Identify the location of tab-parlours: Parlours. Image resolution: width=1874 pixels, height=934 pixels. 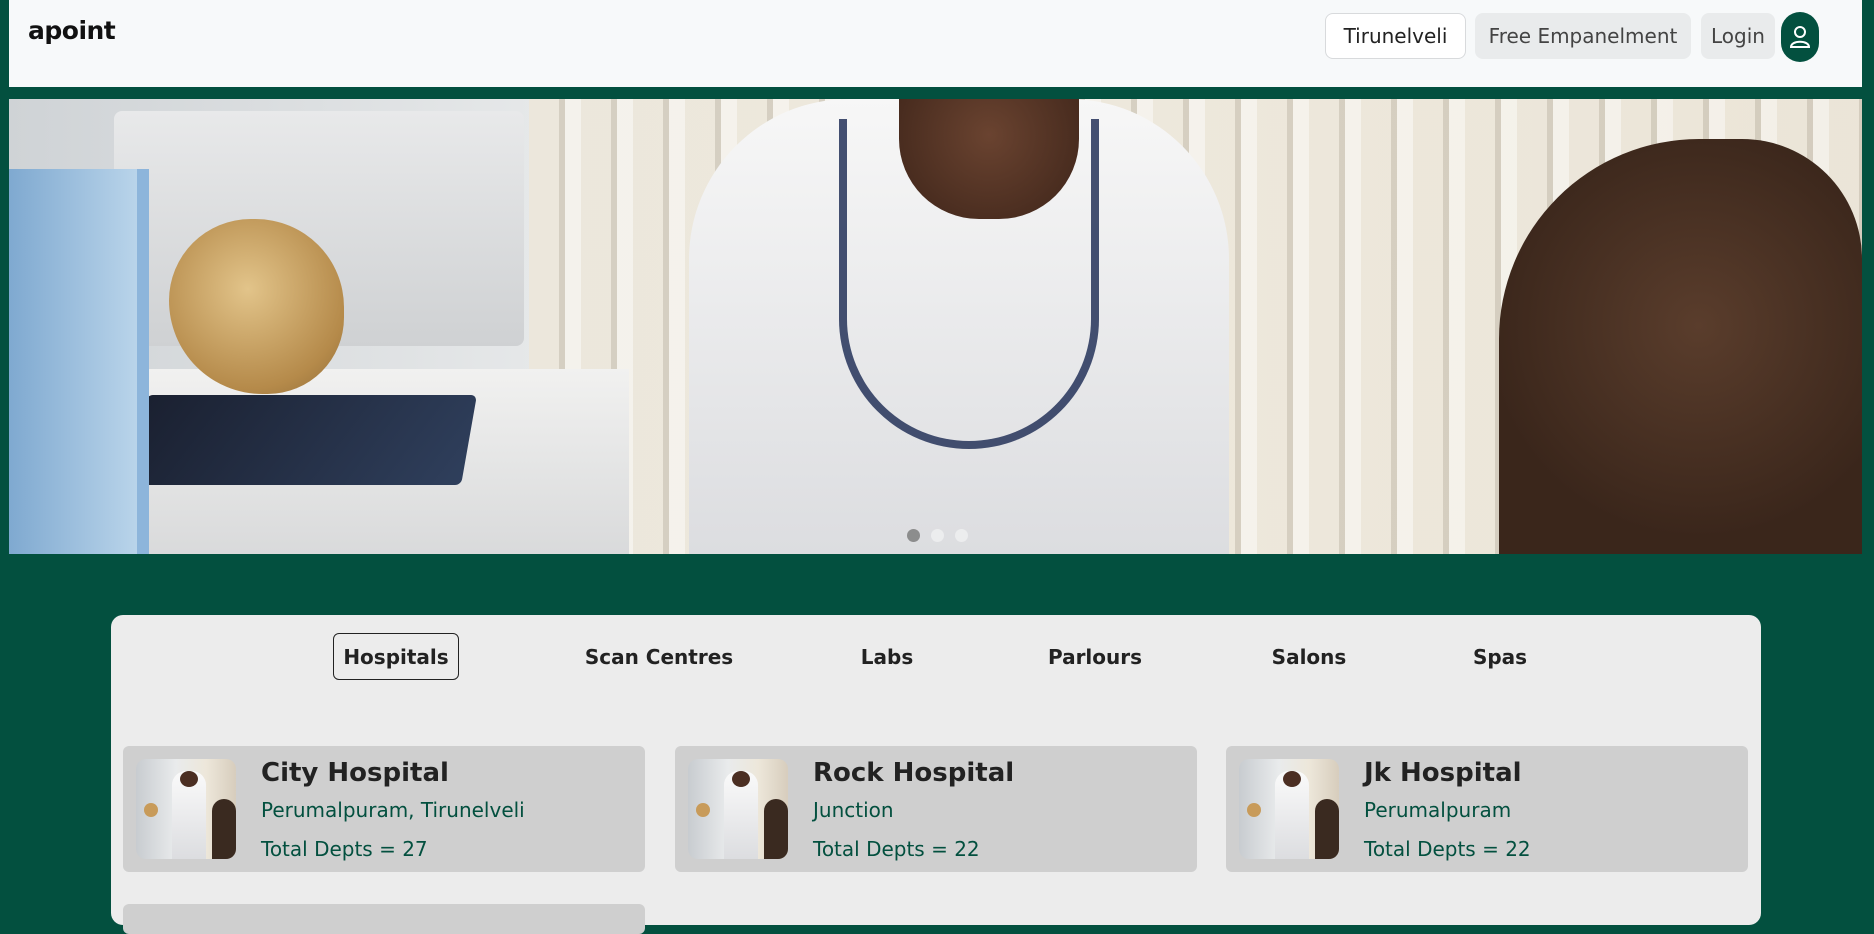
(1095, 656).